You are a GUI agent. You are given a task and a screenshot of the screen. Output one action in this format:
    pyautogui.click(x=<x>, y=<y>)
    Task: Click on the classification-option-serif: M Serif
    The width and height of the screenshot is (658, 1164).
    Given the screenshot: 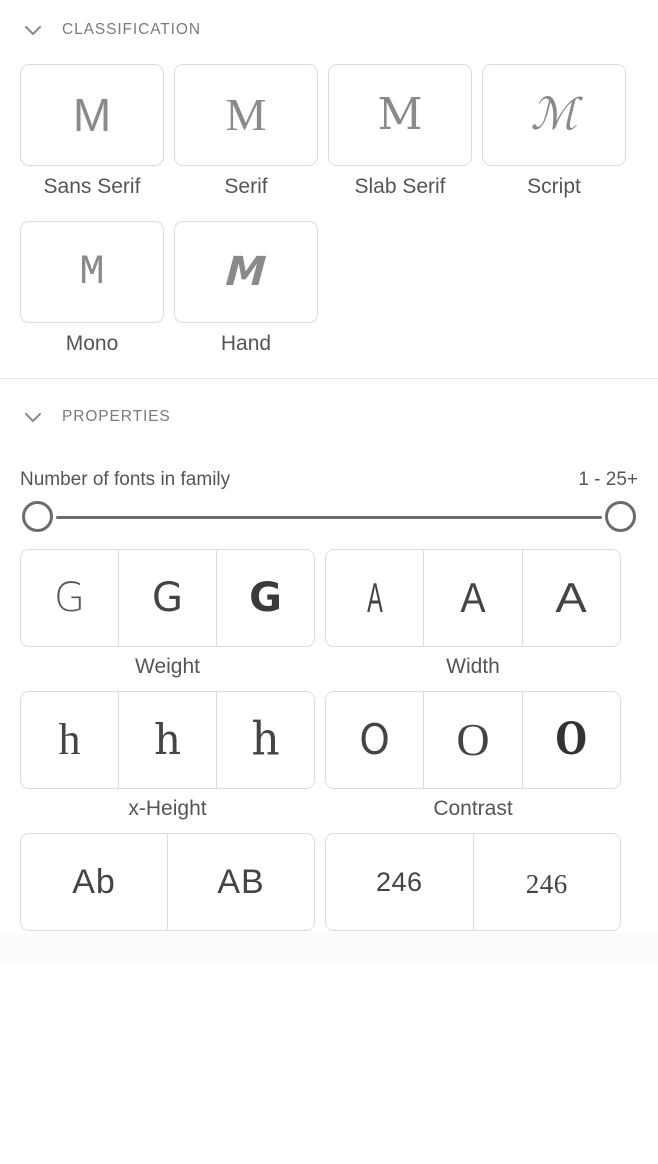 What is the action you would take?
    pyautogui.click(x=246, y=131)
    